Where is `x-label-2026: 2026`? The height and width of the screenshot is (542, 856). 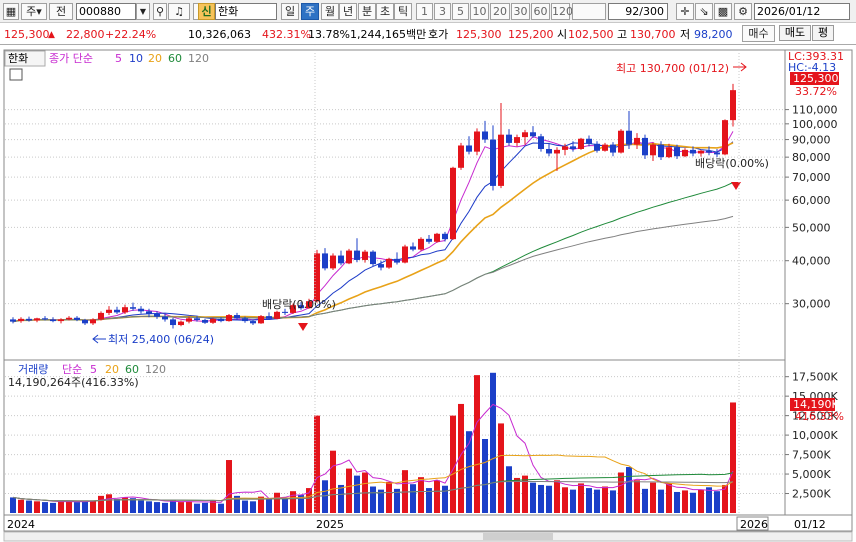 x-label-2026: 2026 is located at coordinates (754, 524).